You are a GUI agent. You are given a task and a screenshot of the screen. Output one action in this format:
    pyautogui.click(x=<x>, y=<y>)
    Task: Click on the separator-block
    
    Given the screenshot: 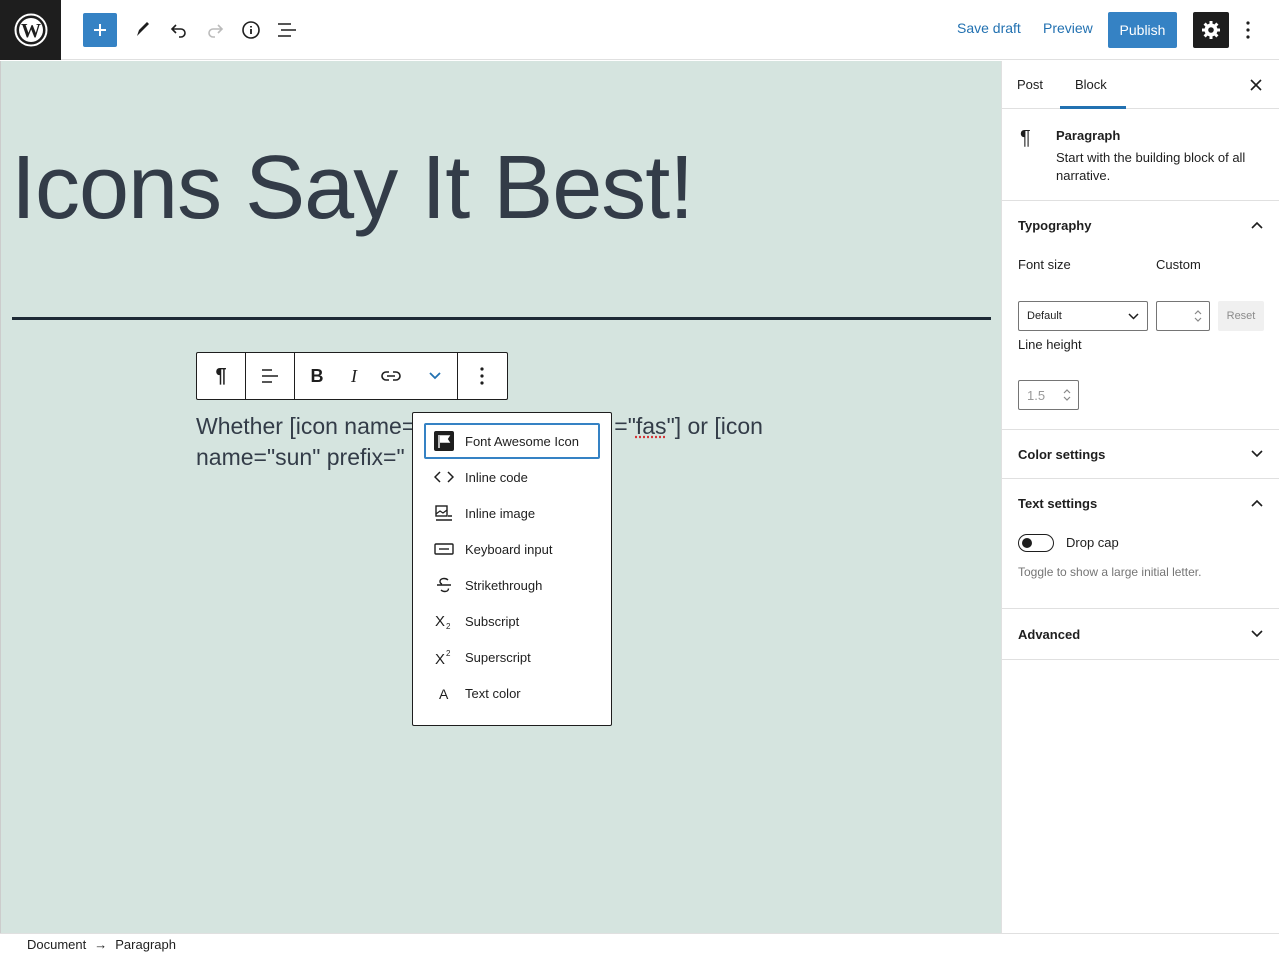 What is the action you would take?
    pyautogui.click(x=501, y=318)
    